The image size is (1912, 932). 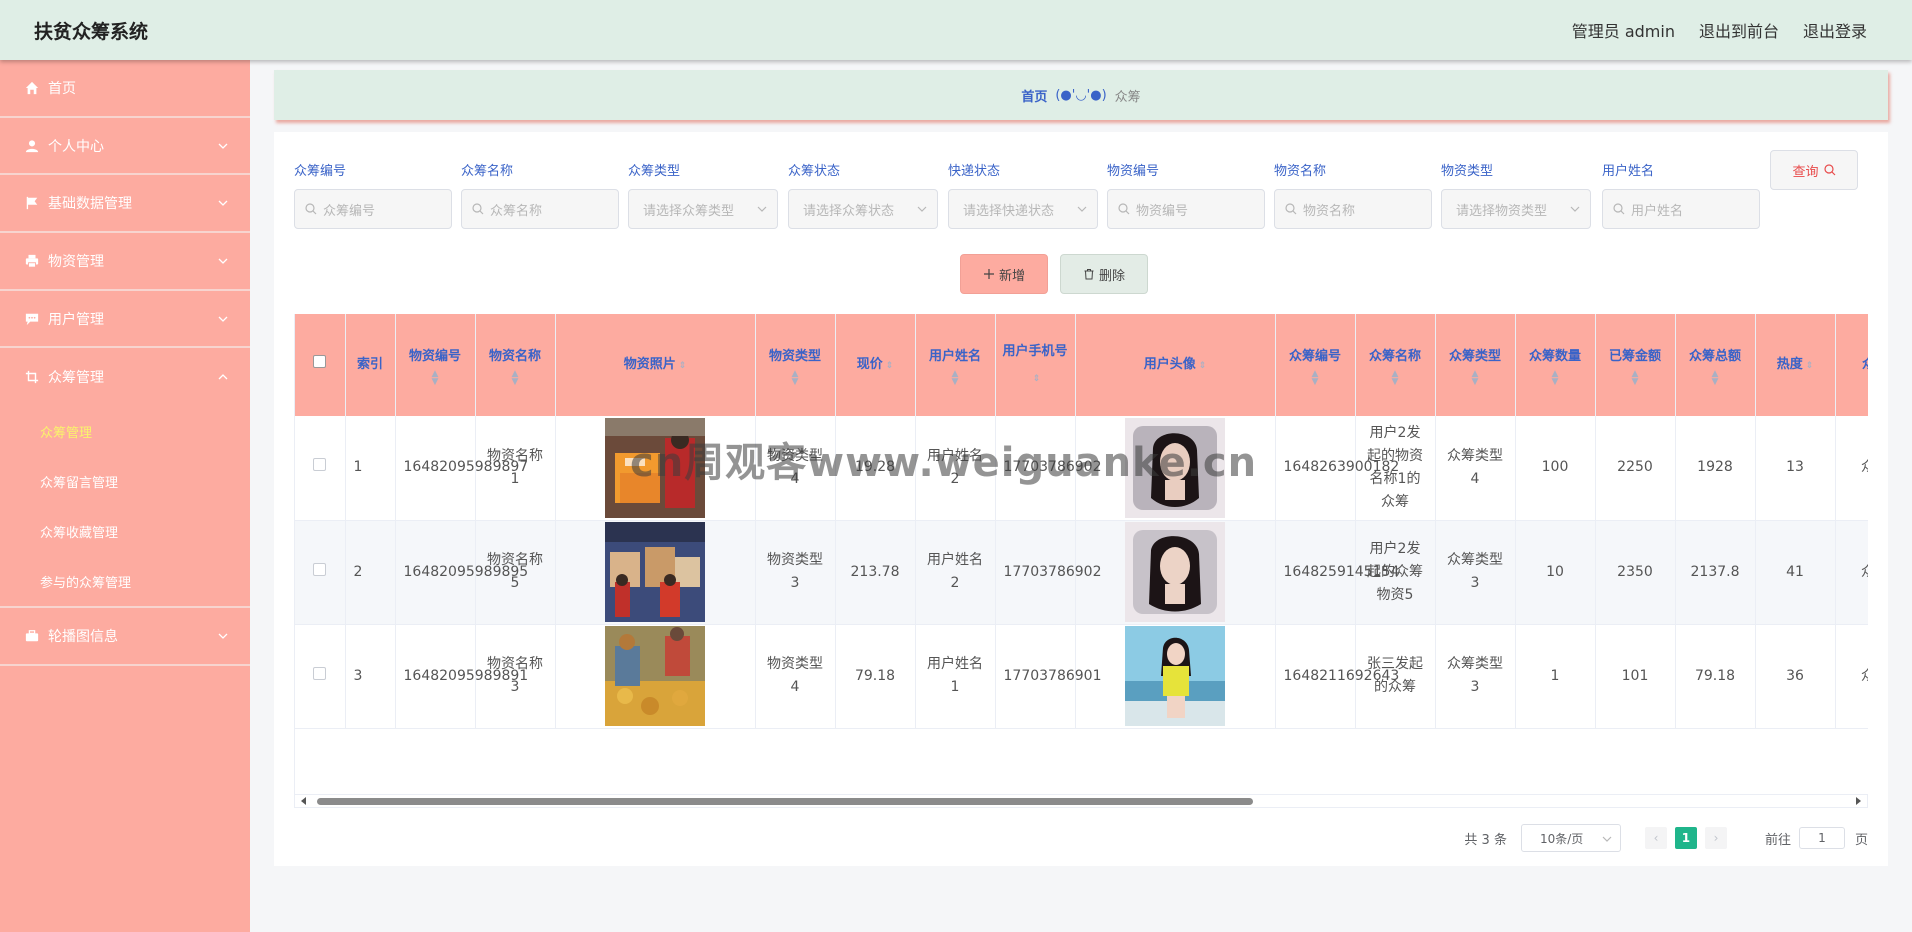 What do you see at coordinates (1004, 274) in the screenshot?
I see `add-button: 新增` at bounding box center [1004, 274].